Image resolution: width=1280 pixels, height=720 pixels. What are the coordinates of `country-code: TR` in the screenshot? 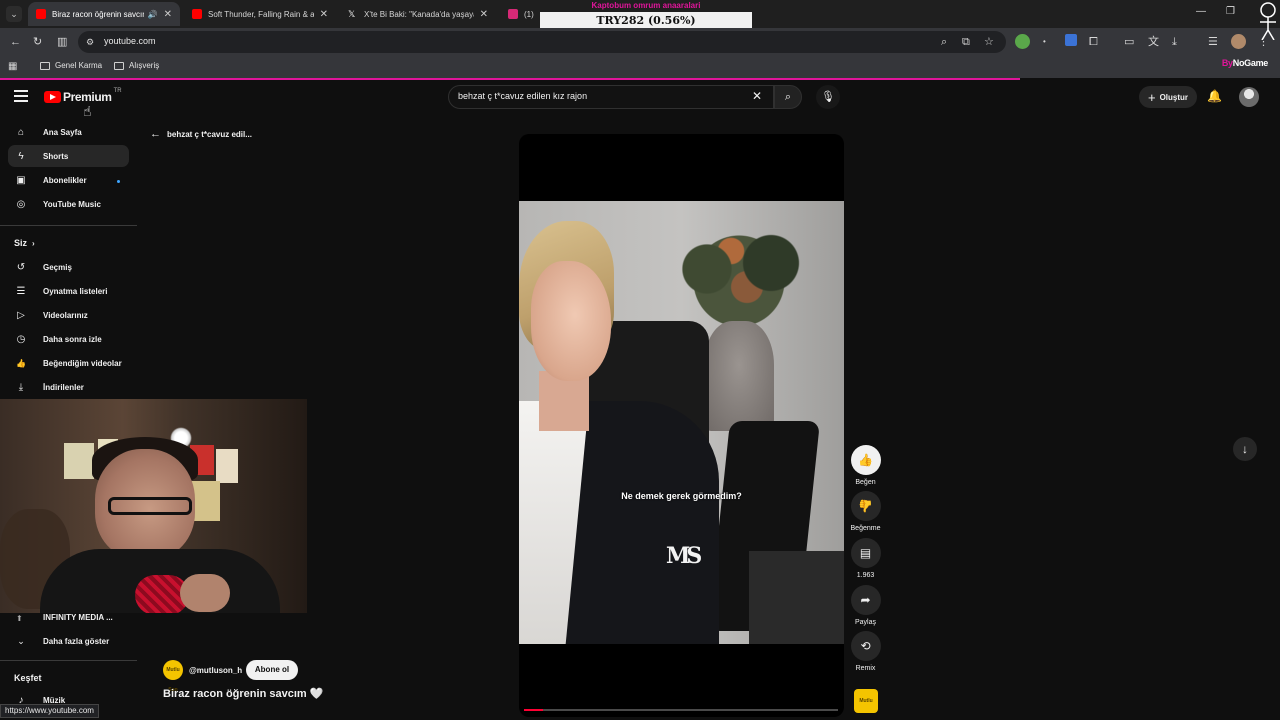 It's located at (117, 91).